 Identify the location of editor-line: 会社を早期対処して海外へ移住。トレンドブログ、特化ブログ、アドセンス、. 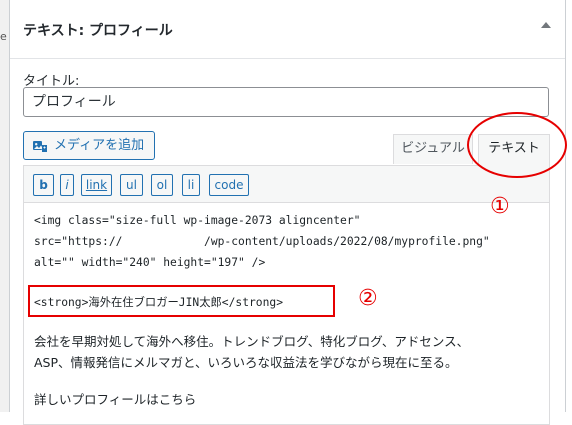
(252, 341).